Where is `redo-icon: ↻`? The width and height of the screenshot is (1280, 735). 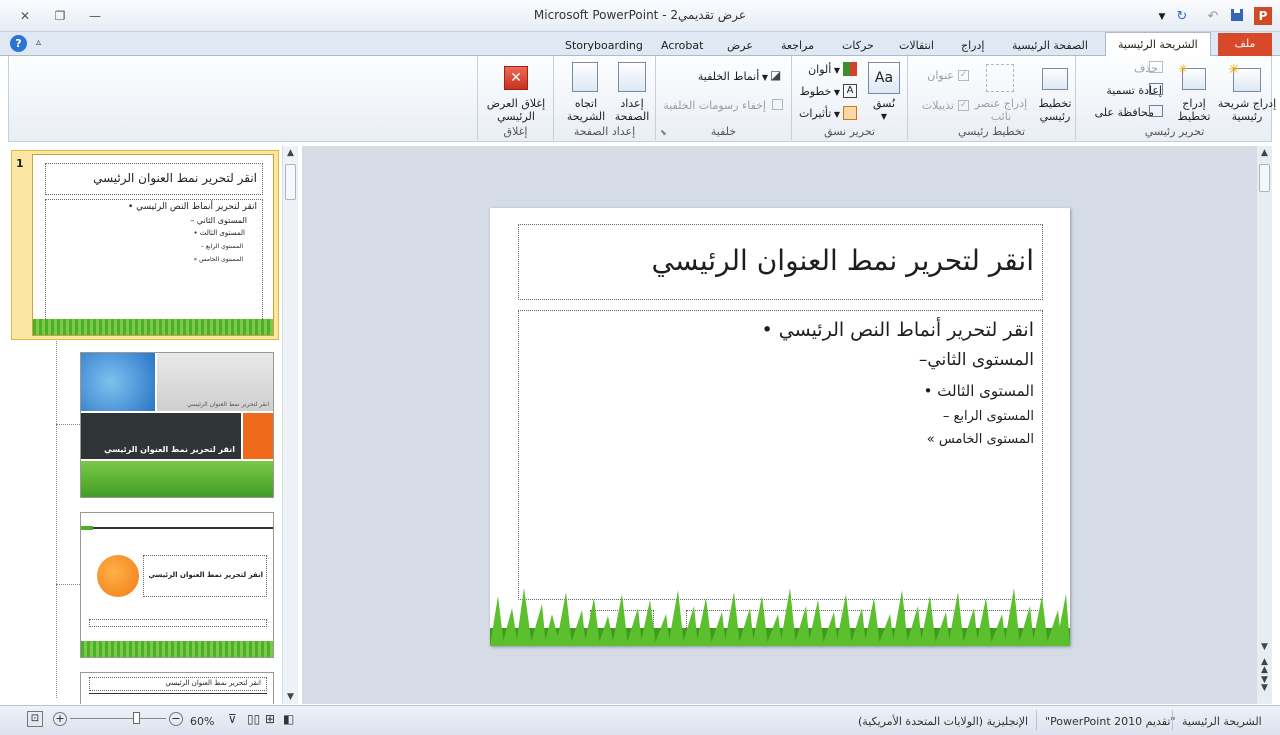
redo-icon: ↻ is located at coordinates (1182, 17).